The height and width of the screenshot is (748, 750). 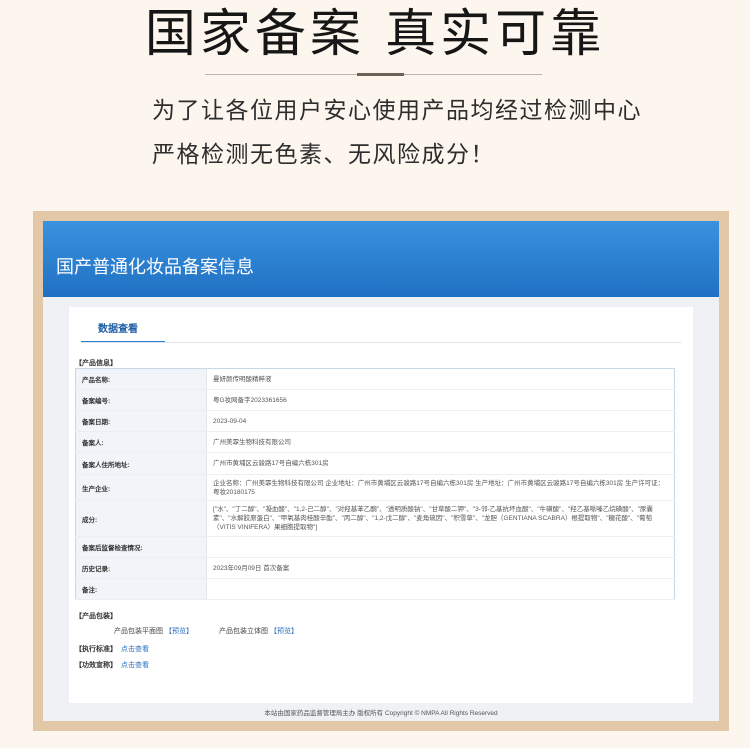 I want to click on table-row: 备案人住所地址: 广州市黄埔区云骏路17号自编六栋301房, so click(x=375, y=463).